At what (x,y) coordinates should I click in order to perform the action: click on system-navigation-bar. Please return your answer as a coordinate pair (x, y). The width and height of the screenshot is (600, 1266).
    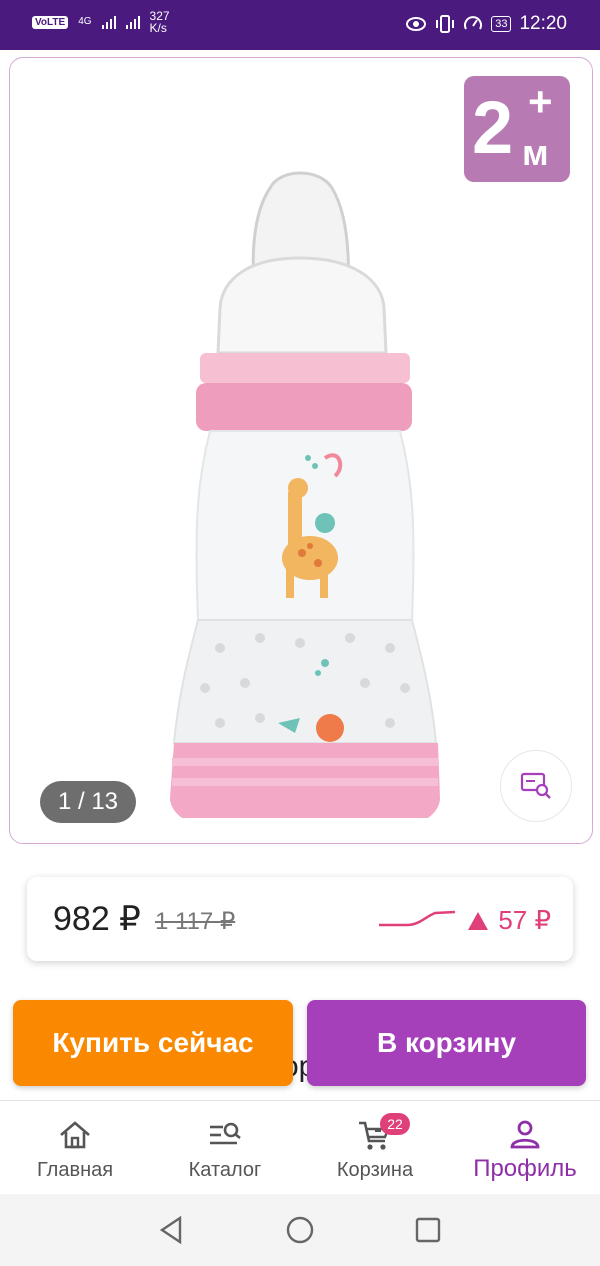
    Looking at the image, I should click on (300, 1230).